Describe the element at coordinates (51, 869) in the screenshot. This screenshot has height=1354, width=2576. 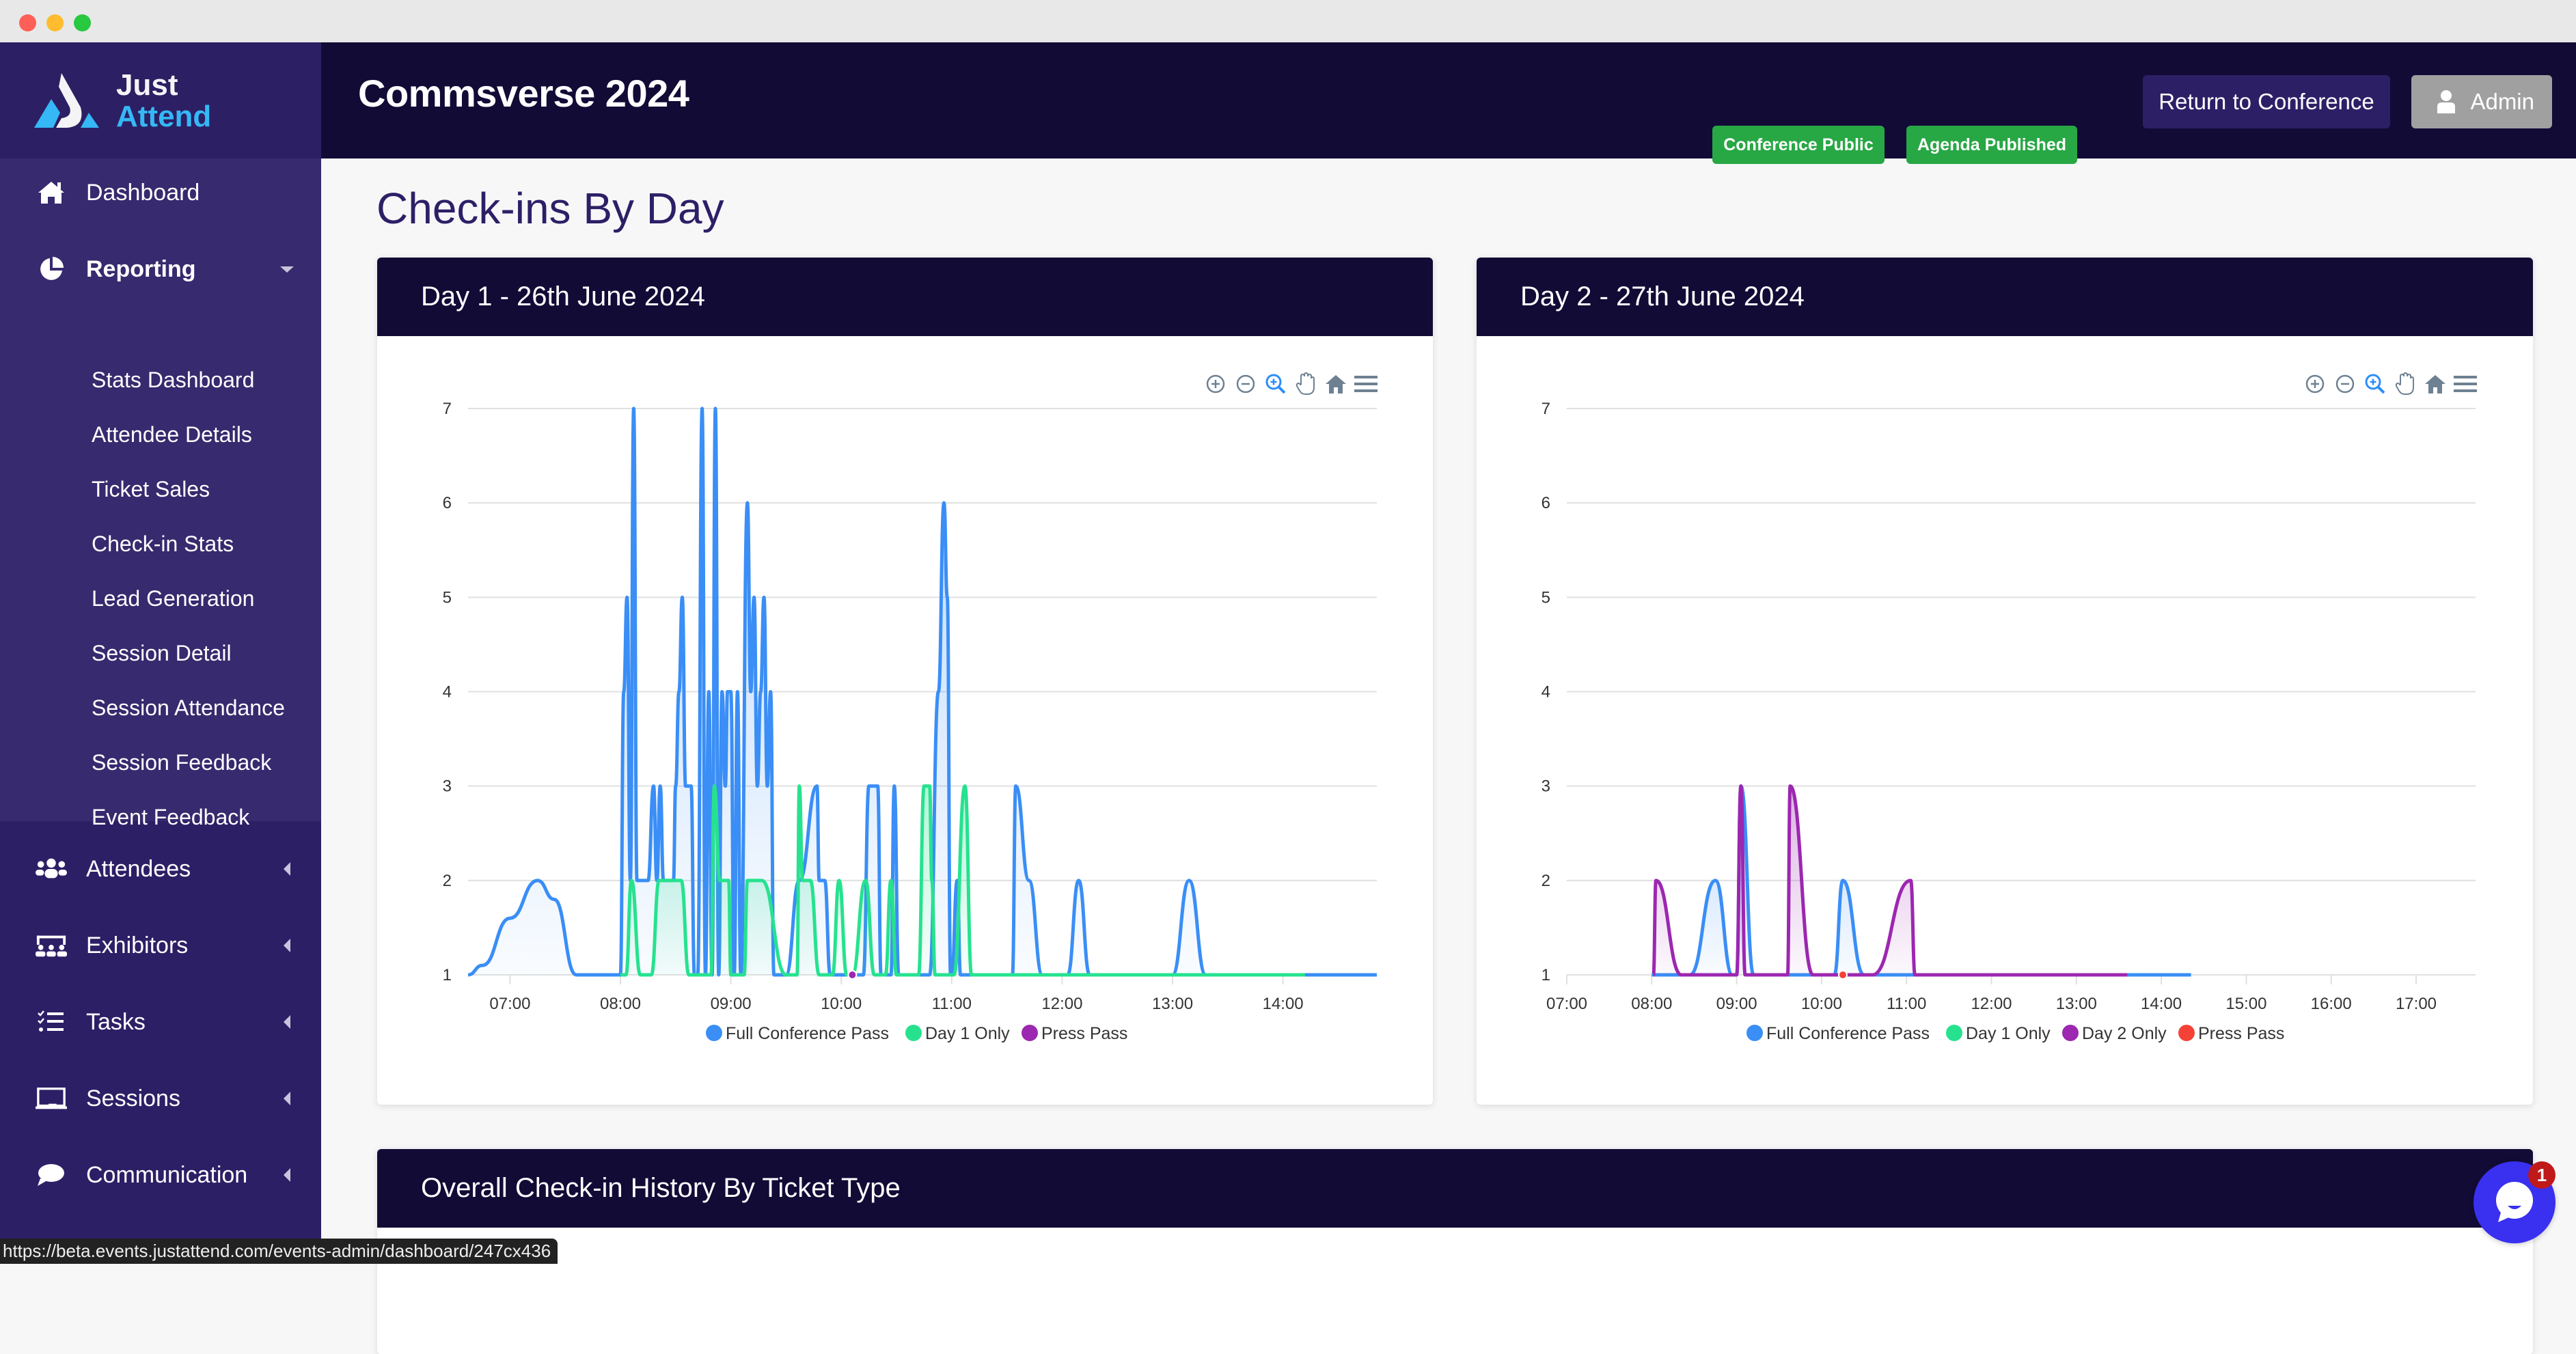
I see `users-icon` at that location.